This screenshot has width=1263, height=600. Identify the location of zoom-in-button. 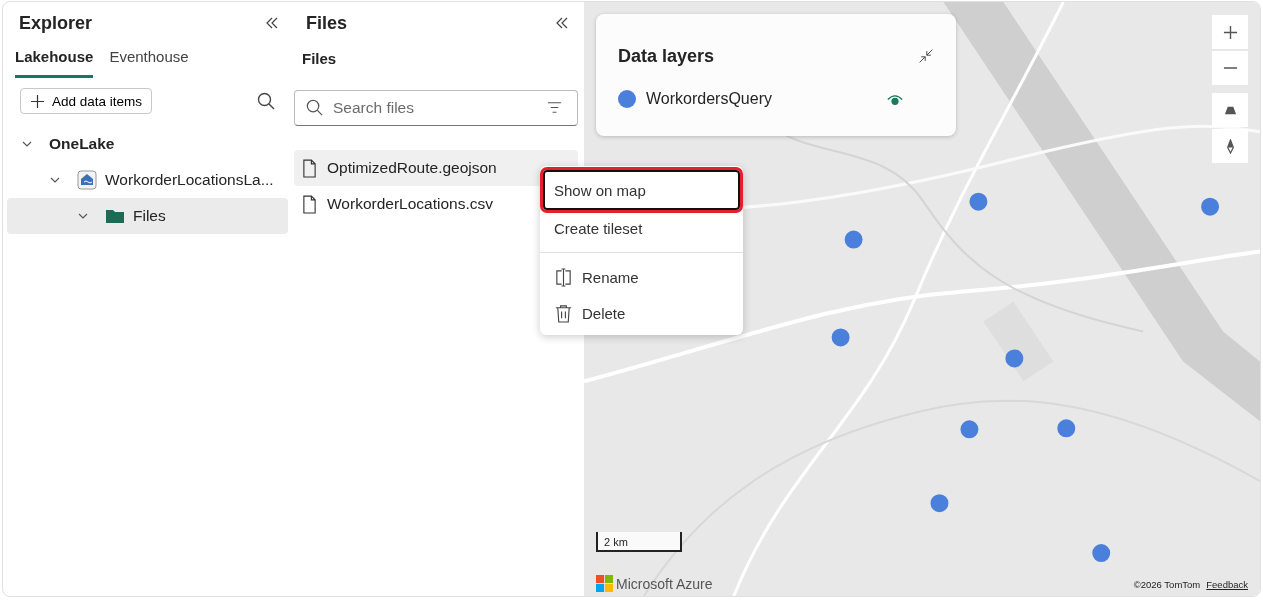
(1230, 32).